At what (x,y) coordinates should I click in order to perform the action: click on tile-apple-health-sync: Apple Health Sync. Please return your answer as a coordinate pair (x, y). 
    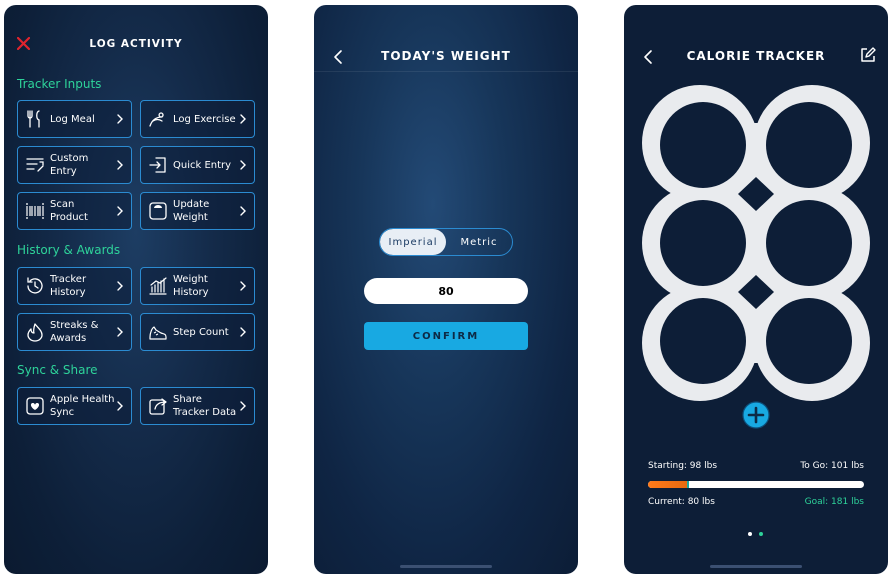
    Looking at the image, I should click on (74, 406).